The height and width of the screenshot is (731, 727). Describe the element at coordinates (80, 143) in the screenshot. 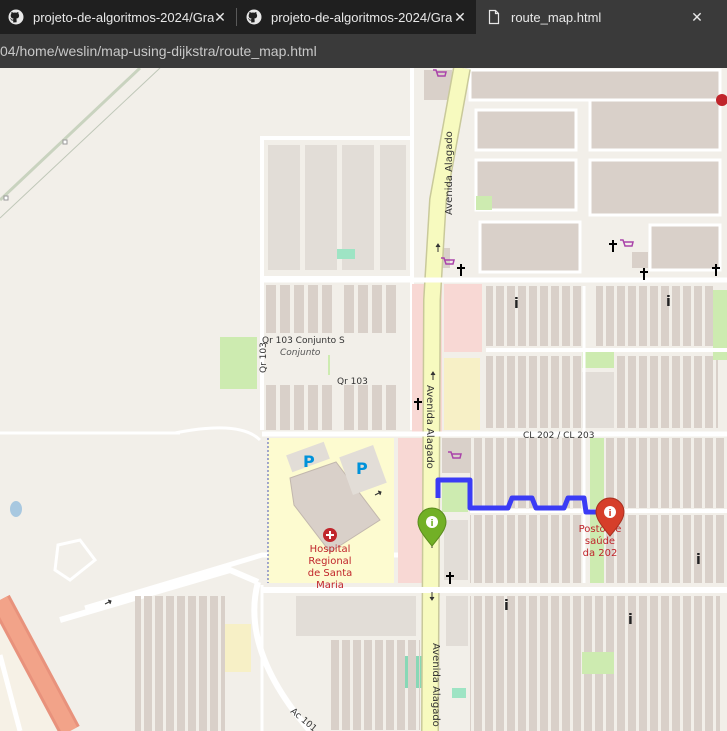

I see `railway` at that location.